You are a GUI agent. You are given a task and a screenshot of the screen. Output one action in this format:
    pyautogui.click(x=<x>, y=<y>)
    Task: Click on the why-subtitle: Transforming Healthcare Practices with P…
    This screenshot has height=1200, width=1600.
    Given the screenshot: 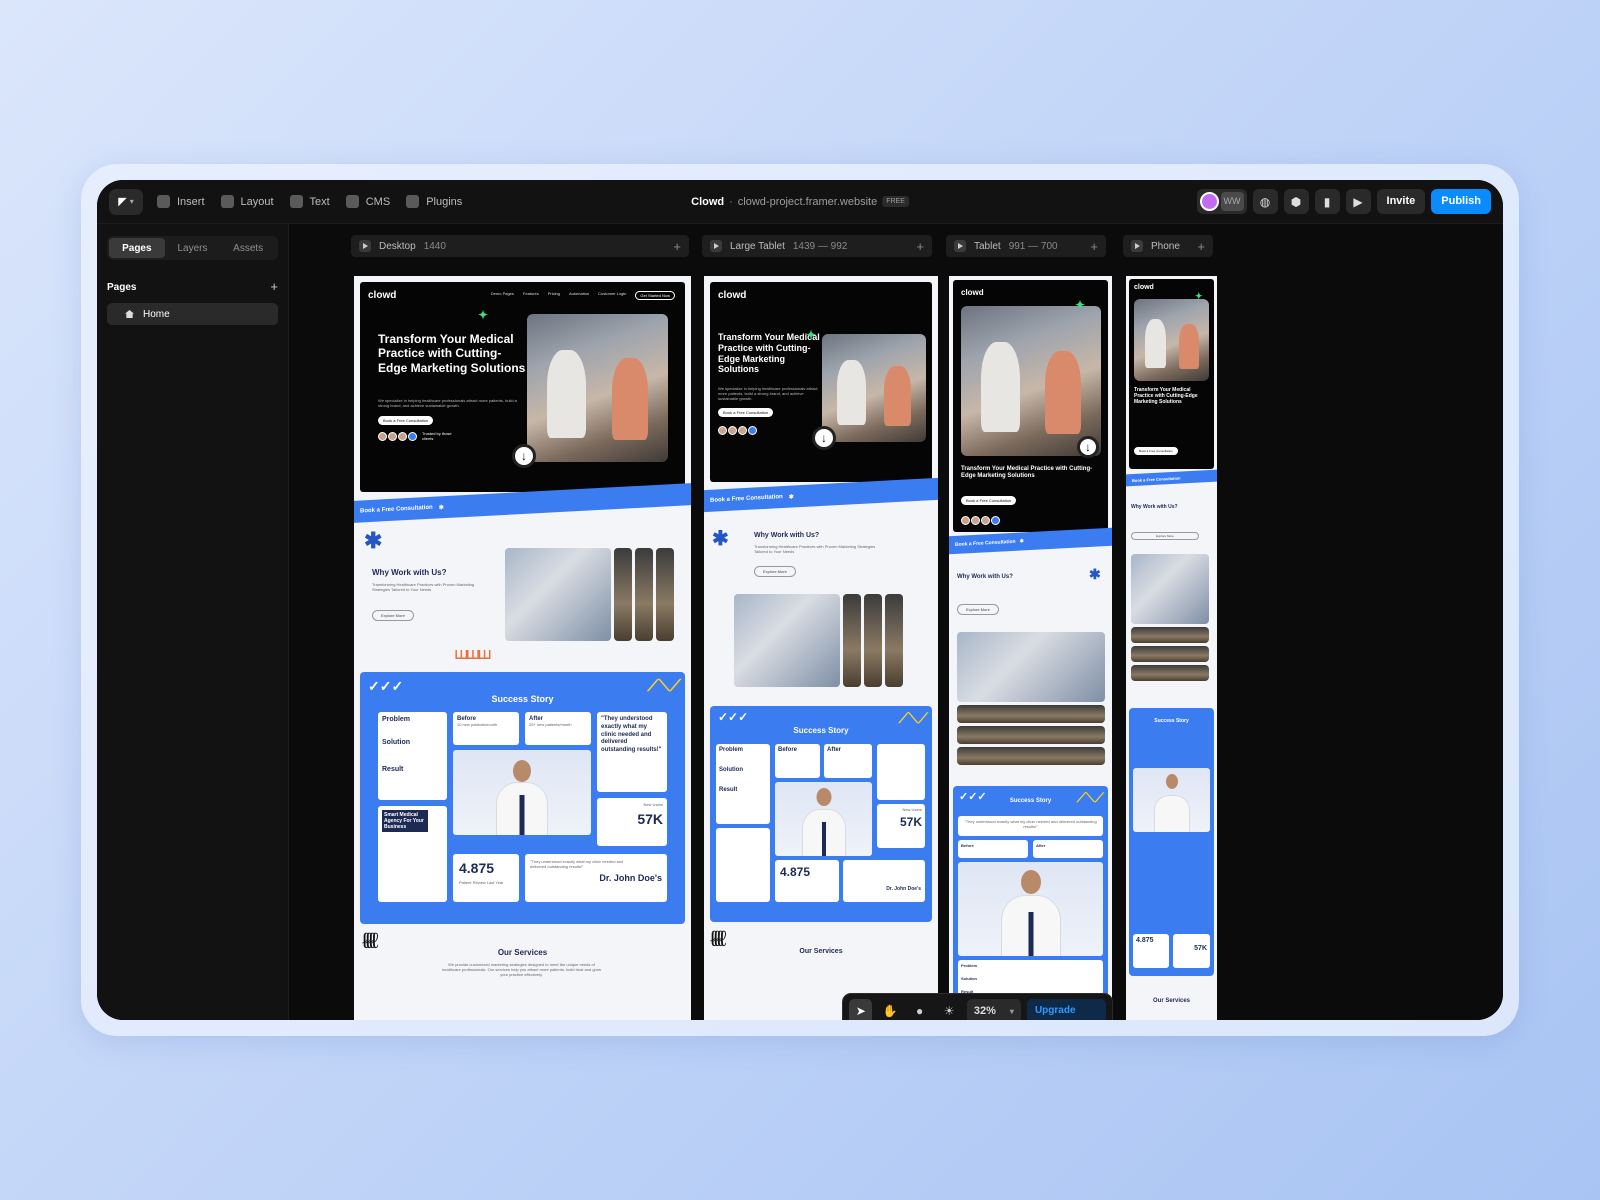 What is the action you would take?
    pyautogui.click(x=815, y=549)
    